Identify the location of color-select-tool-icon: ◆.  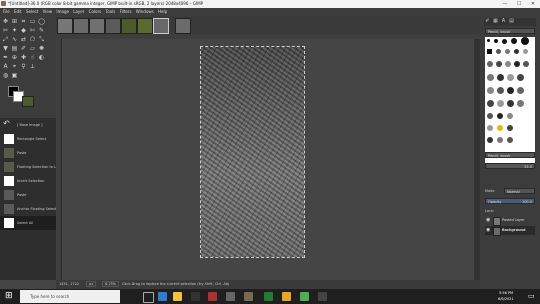
(23, 30).